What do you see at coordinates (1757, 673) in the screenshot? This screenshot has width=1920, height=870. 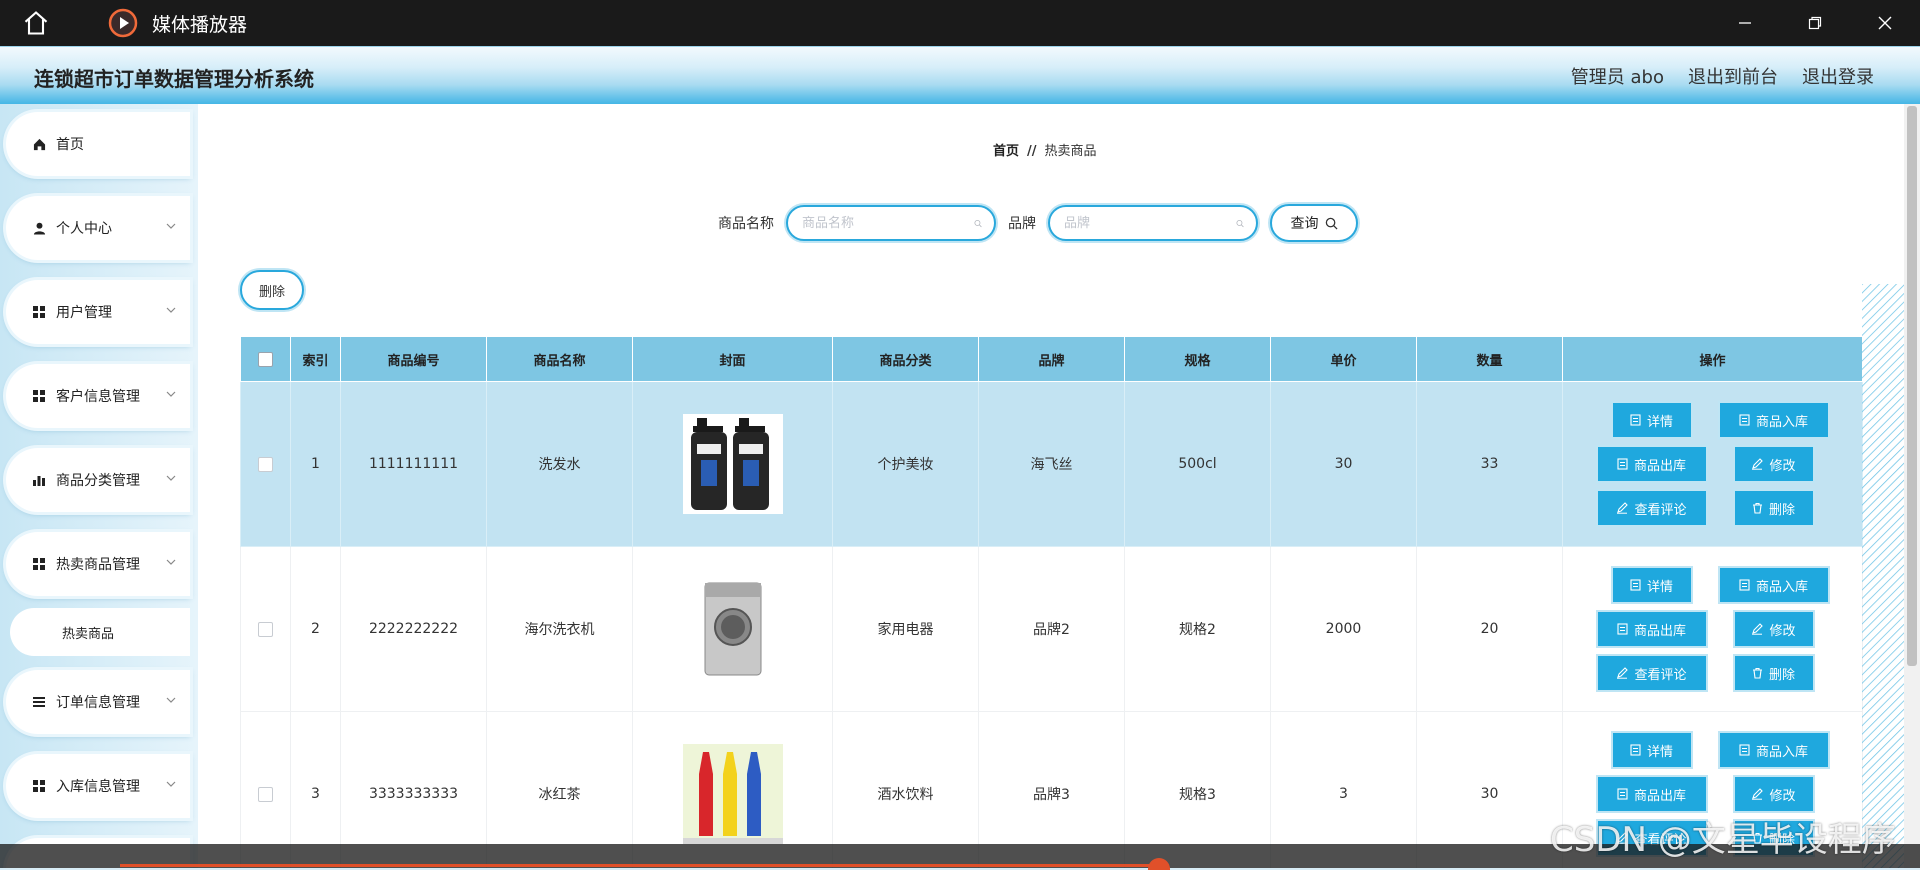 I see `trash-icon` at bounding box center [1757, 673].